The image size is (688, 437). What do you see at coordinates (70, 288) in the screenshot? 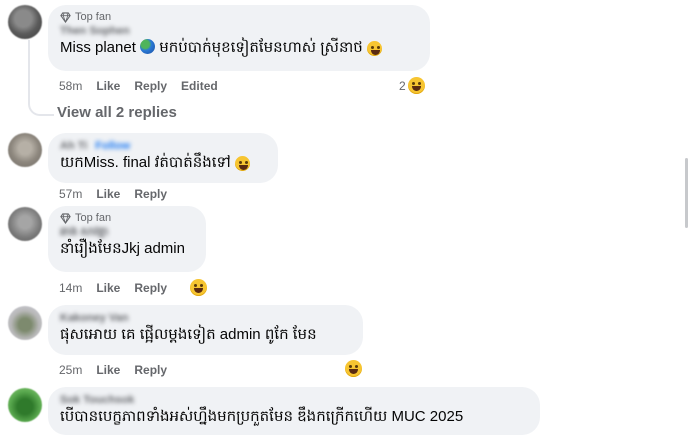
I see `comment-timestamp: 14m` at bounding box center [70, 288].